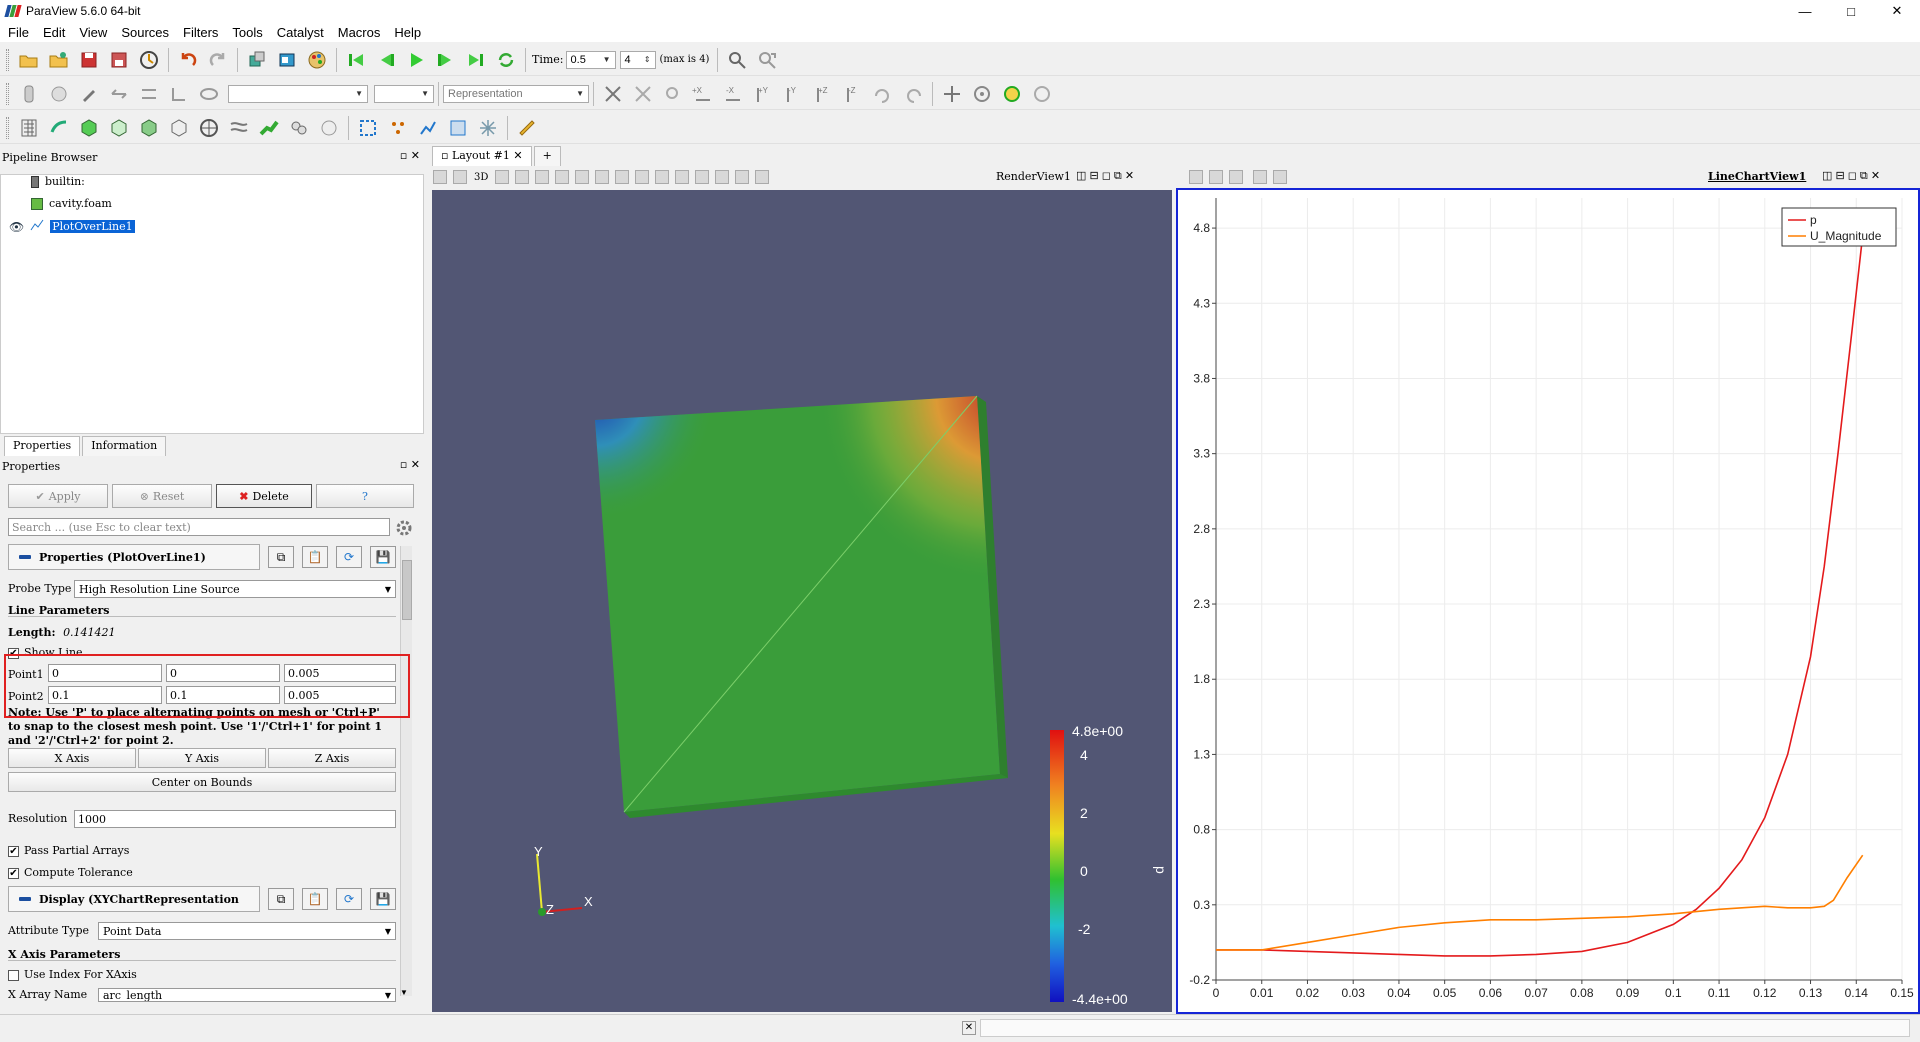  I want to click on pipeline-item-builtin: builtin:, so click(58, 181).